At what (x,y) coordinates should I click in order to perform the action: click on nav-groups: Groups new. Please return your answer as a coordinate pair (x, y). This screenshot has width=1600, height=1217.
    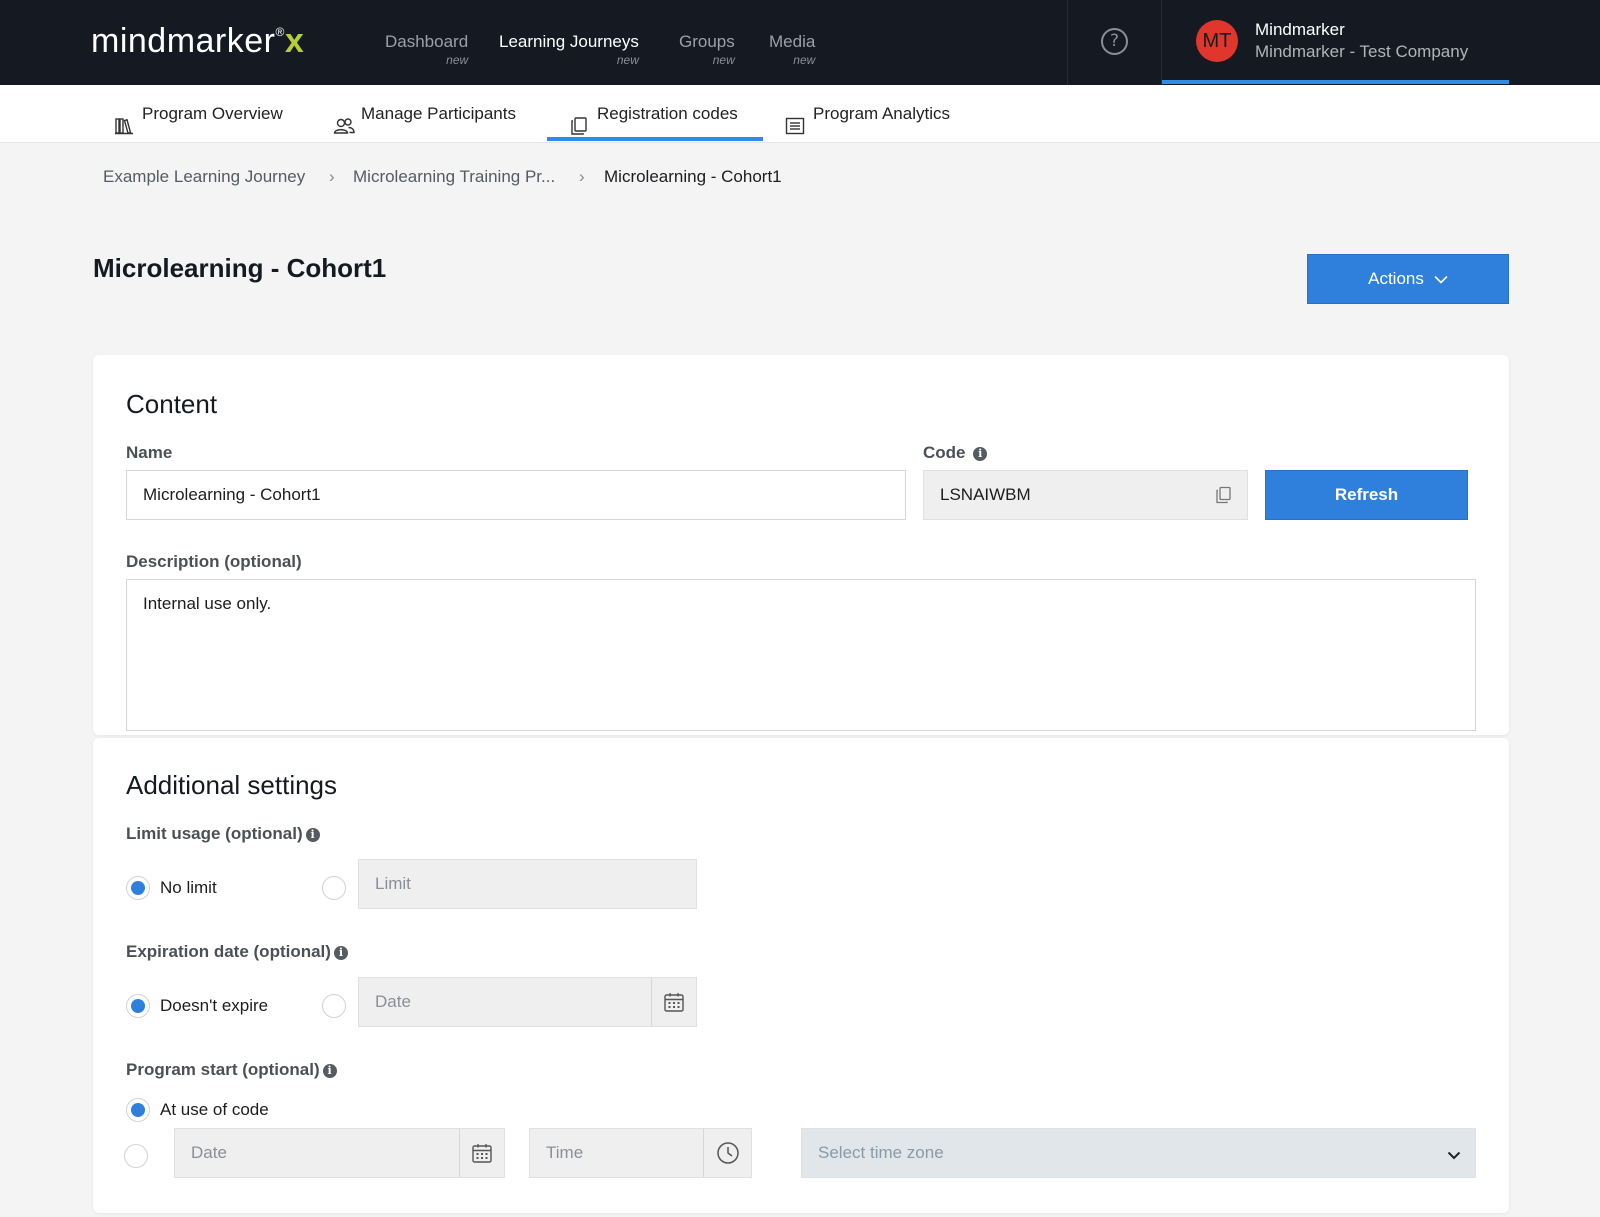
    Looking at the image, I should click on (707, 49).